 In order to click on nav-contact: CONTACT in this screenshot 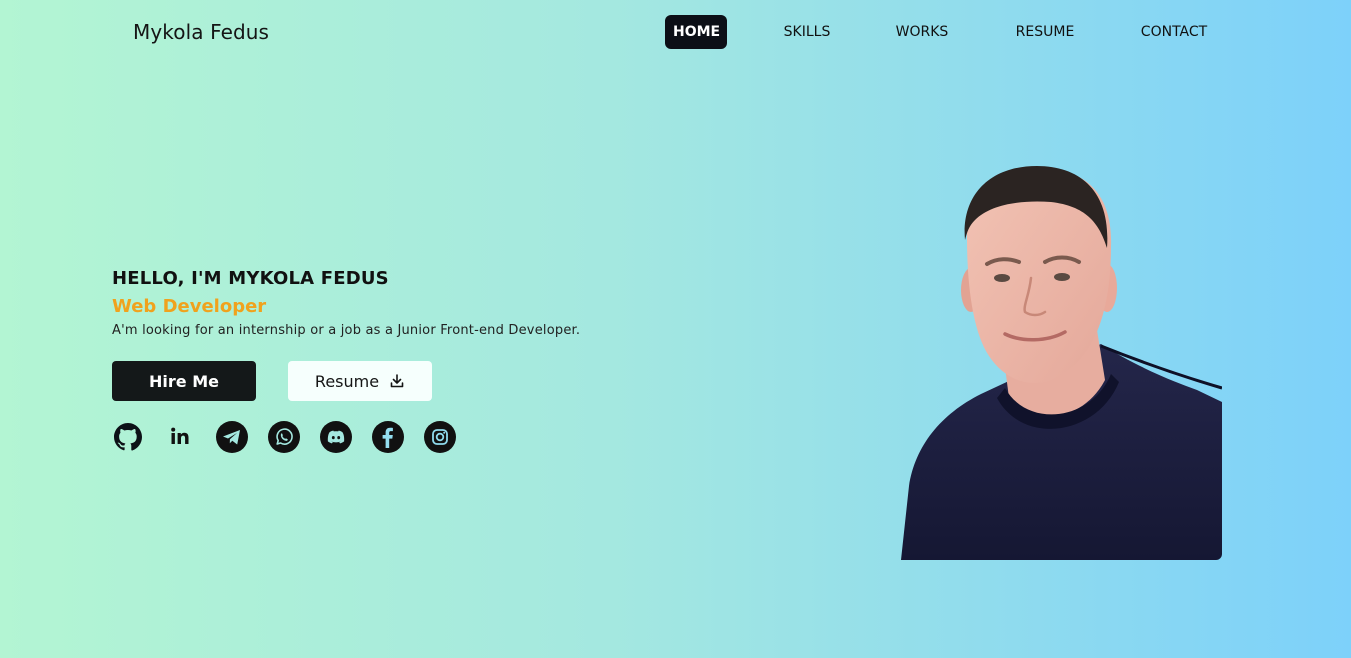, I will do `click(1174, 32)`.